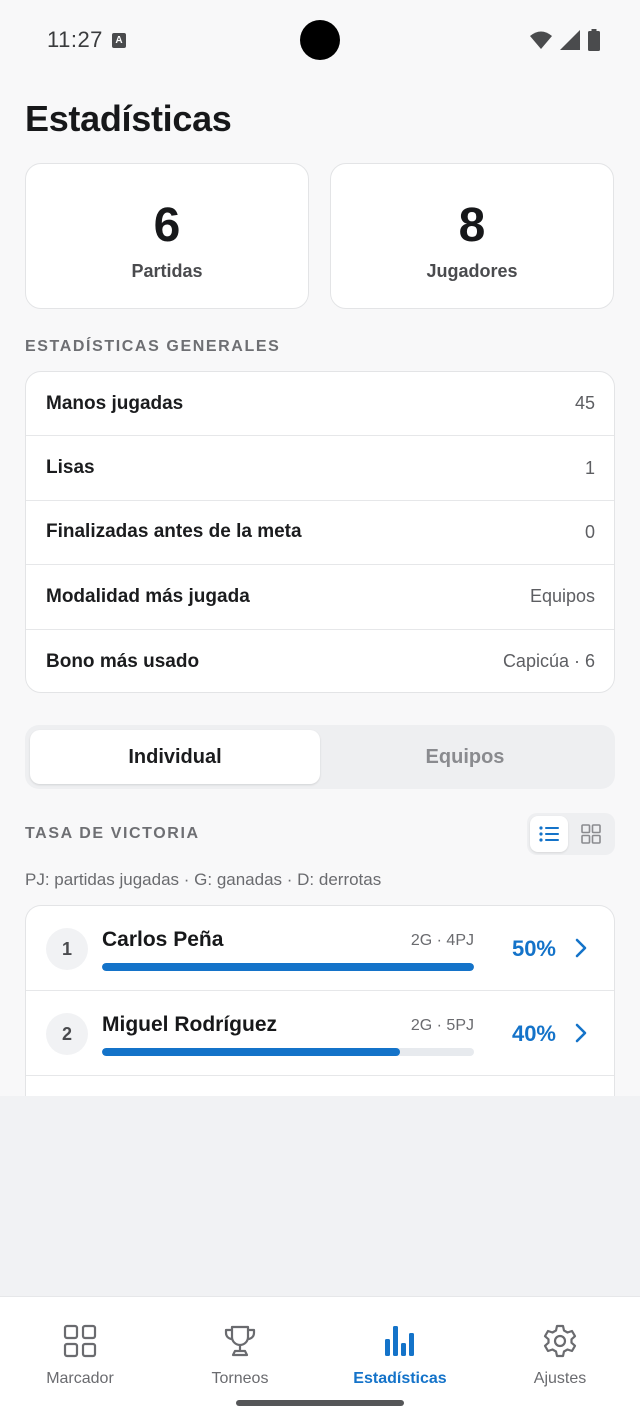 Image resolution: width=640 pixels, height=1422 pixels. Describe the element at coordinates (240, 1341) in the screenshot. I see `trophy-icon` at that location.